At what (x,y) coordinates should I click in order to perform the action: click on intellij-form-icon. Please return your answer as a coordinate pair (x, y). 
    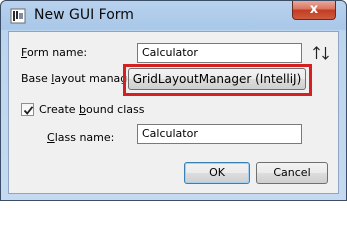
    Looking at the image, I should click on (18, 16).